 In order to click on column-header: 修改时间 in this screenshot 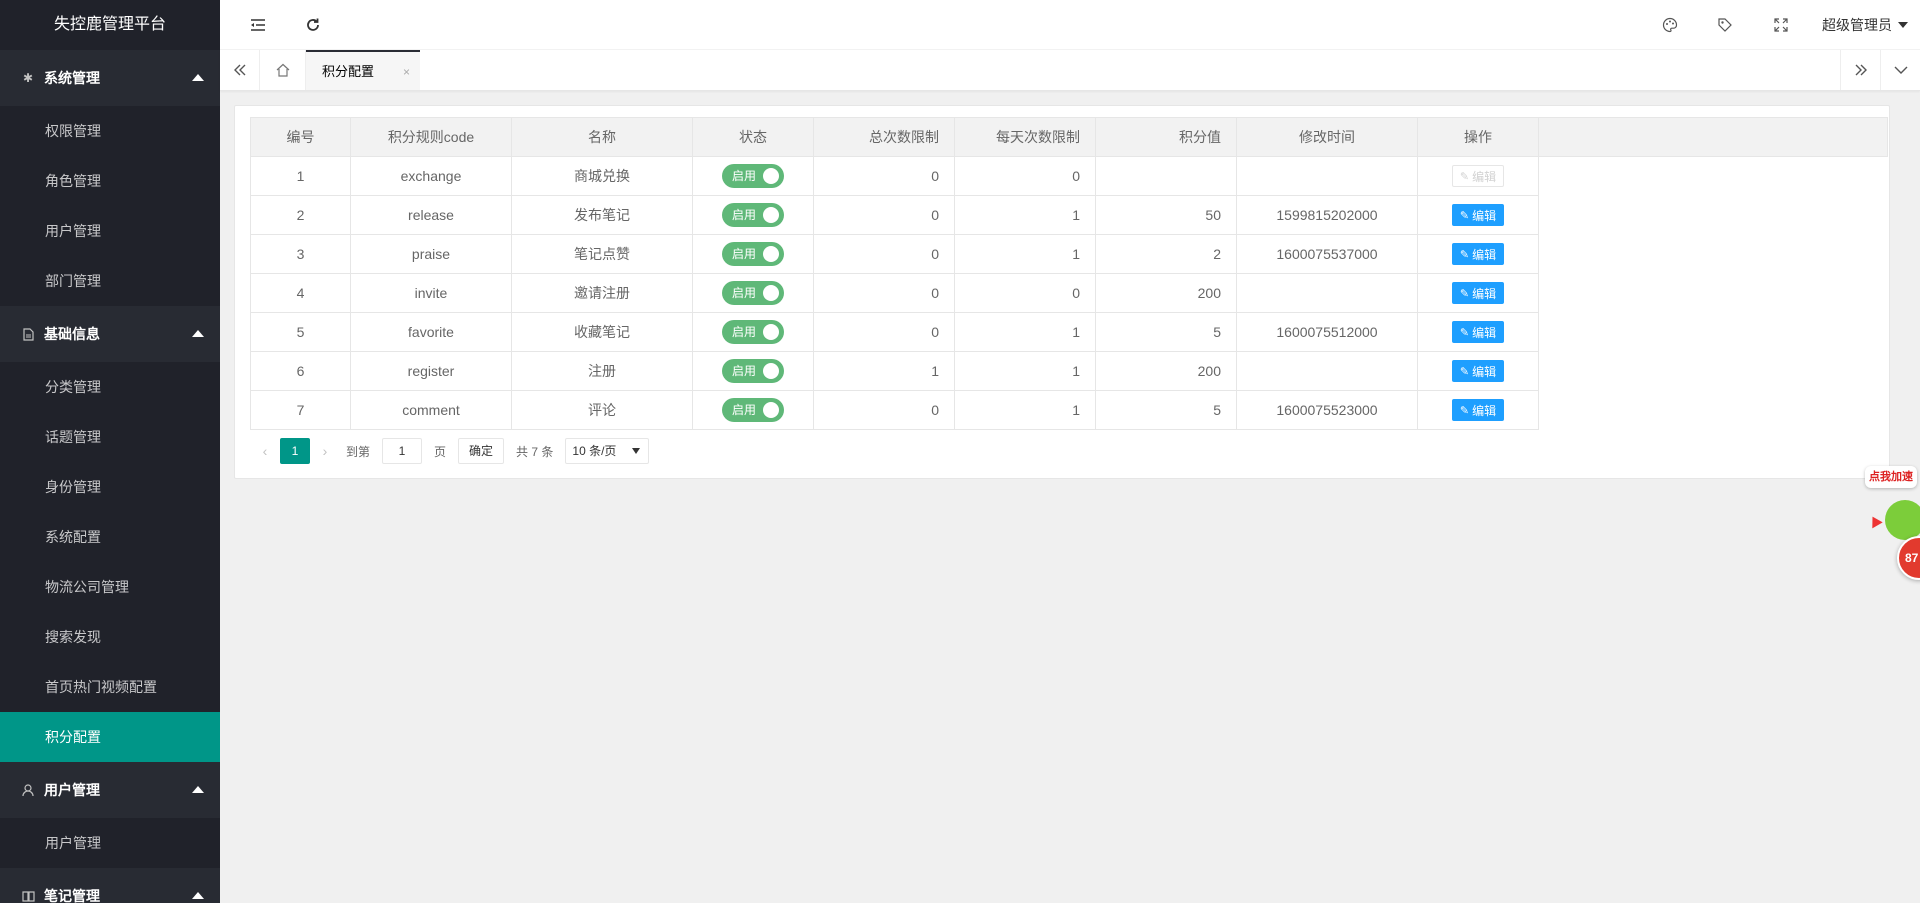, I will do `click(1327, 137)`.